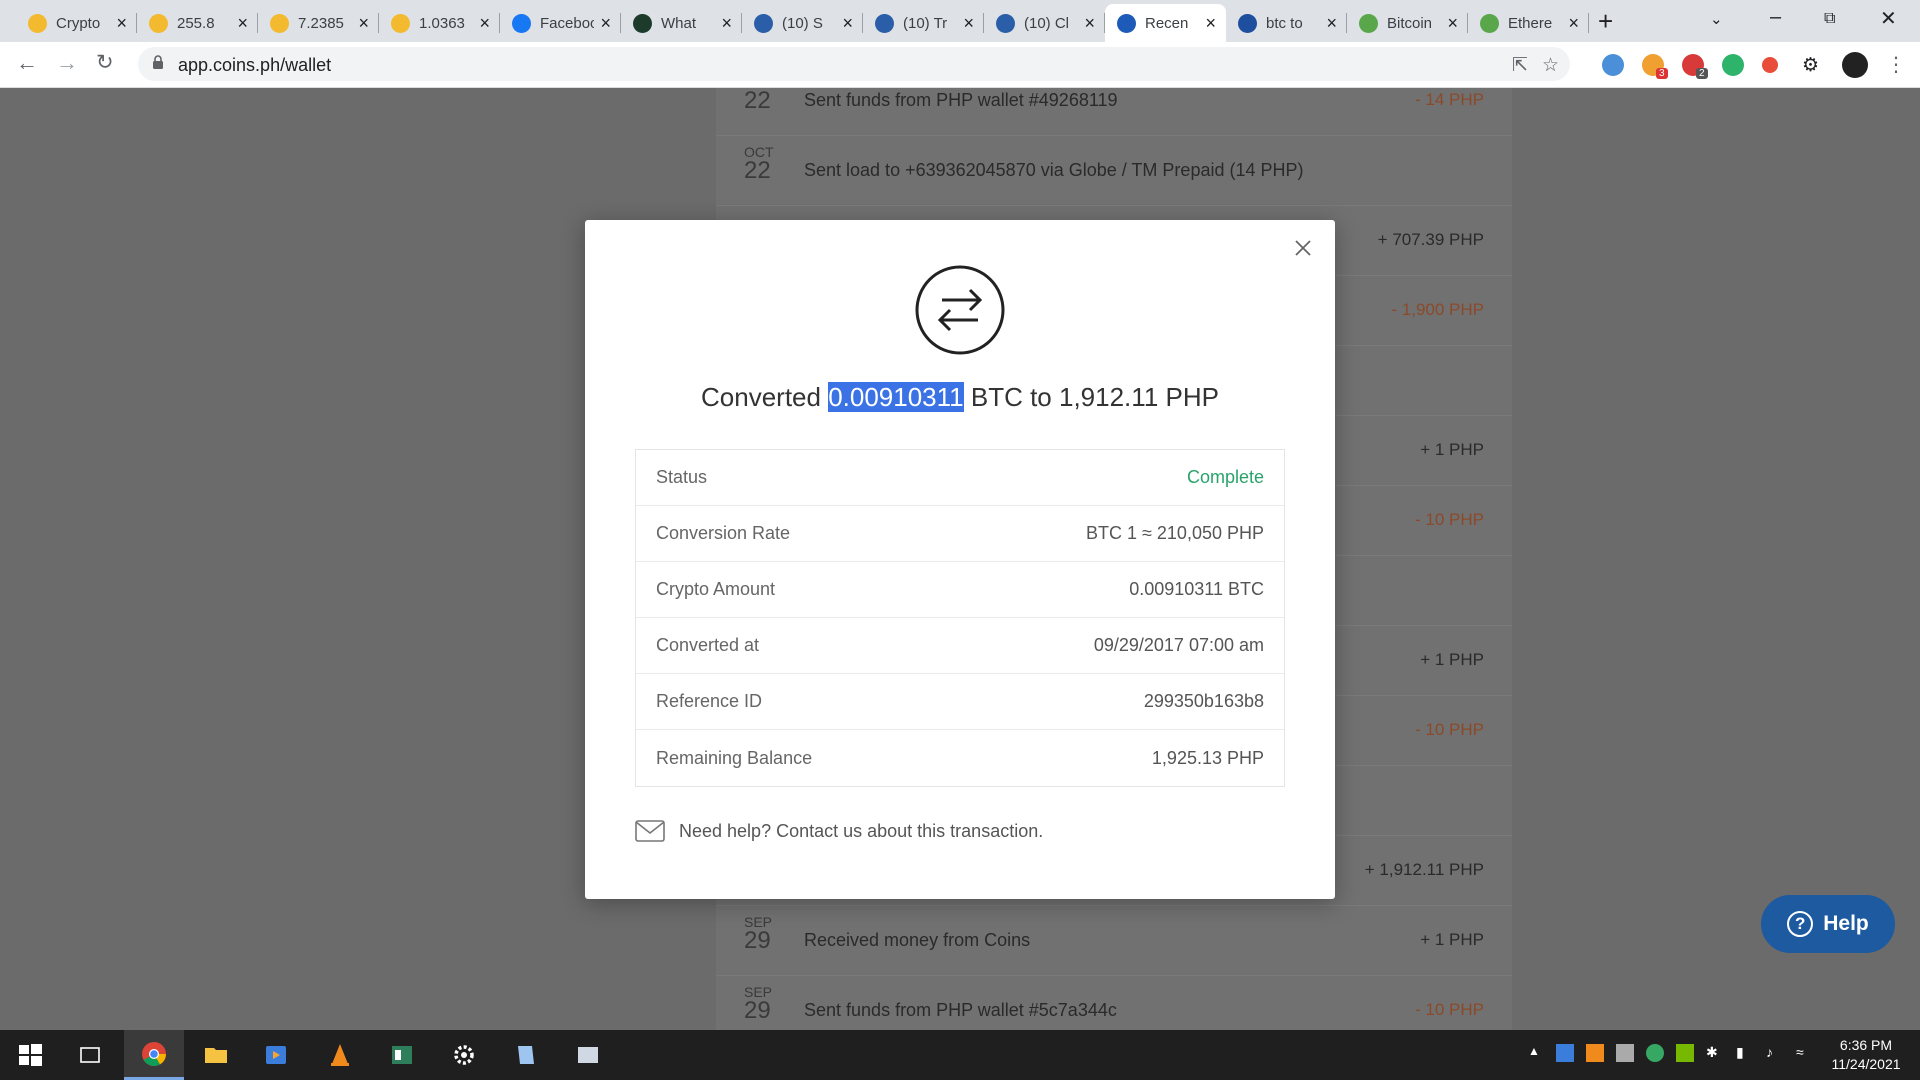 Image resolution: width=1920 pixels, height=1080 pixels. Describe the element at coordinates (464, 1055) in the screenshot. I see `taskbar-settings` at that location.